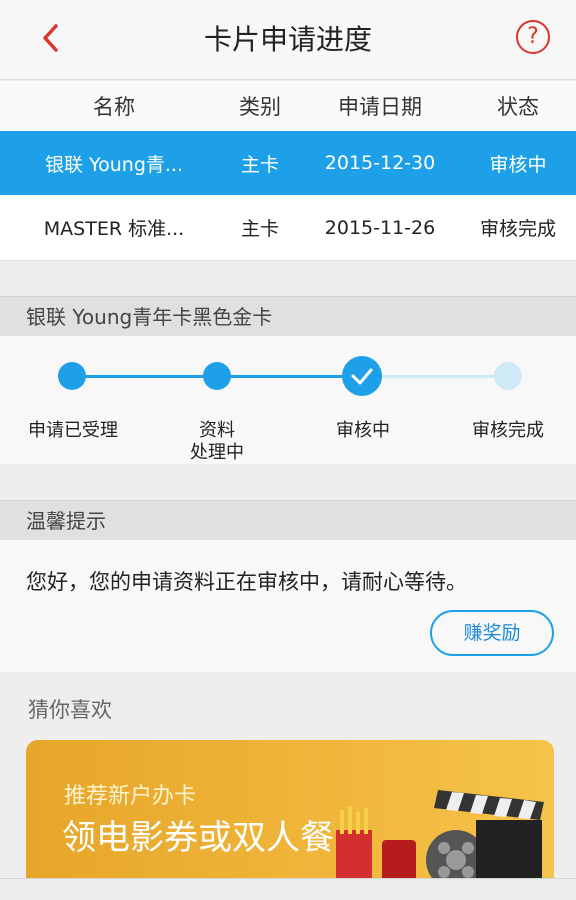 The width and height of the screenshot is (576, 900). What do you see at coordinates (288, 228) in the screenshot?
I see `table-row: MASTER 标准... 主卡 2015-11-26 审核完成` at bounding box center [288, 228].